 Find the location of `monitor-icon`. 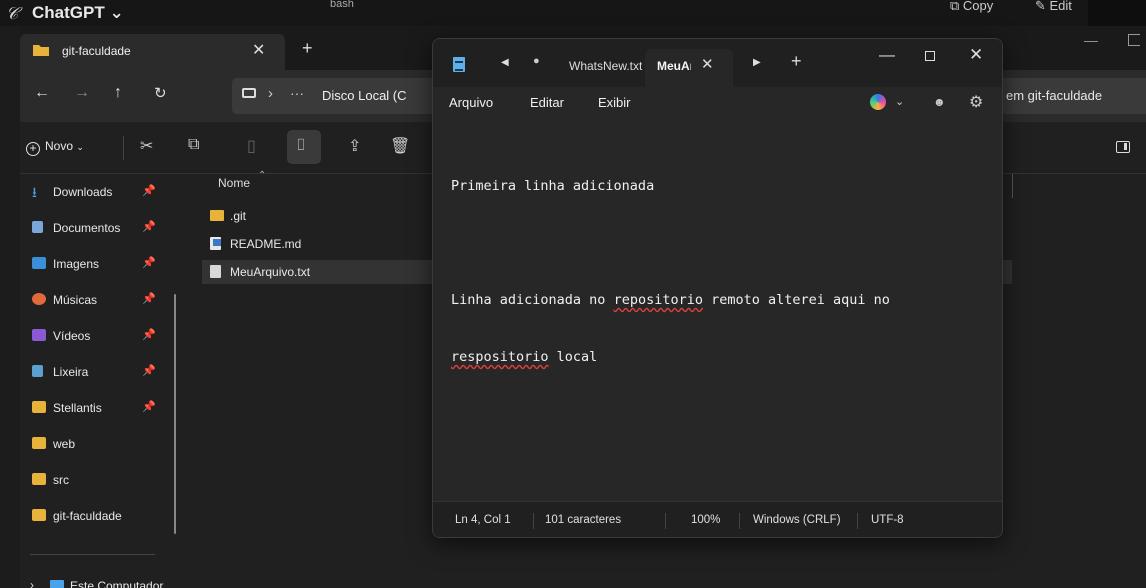

monitor-icon is located at coordinates (57, 584).